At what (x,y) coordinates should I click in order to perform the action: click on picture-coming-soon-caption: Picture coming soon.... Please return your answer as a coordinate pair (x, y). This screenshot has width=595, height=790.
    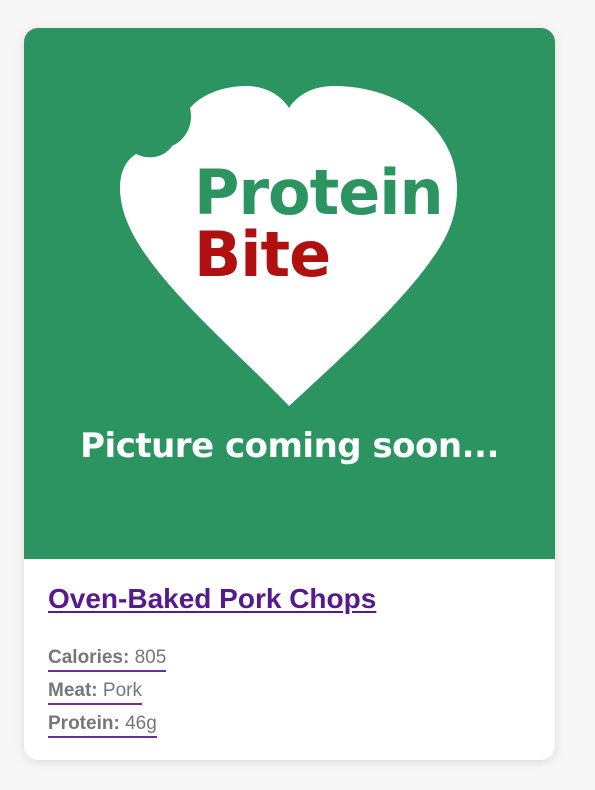
    Looking at the image, I should click on (289, 446).